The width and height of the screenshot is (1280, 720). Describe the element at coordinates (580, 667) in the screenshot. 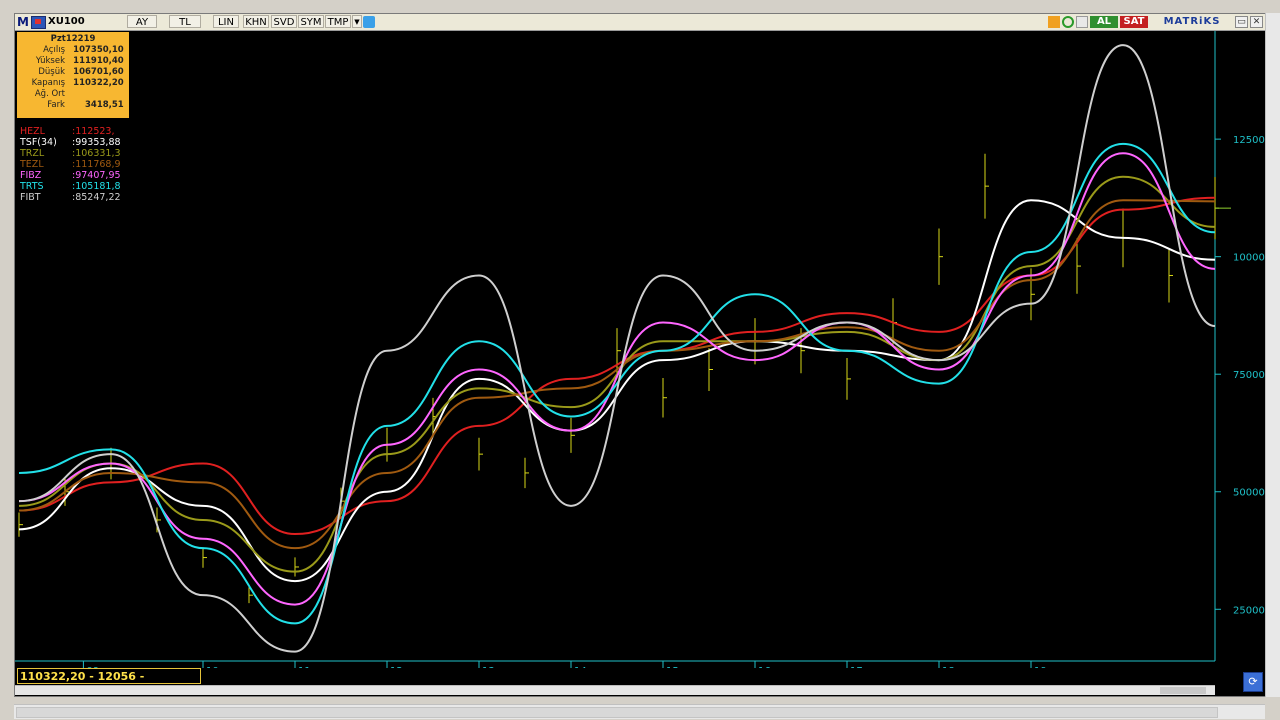

I see `x-tick-label: 14` at that location.